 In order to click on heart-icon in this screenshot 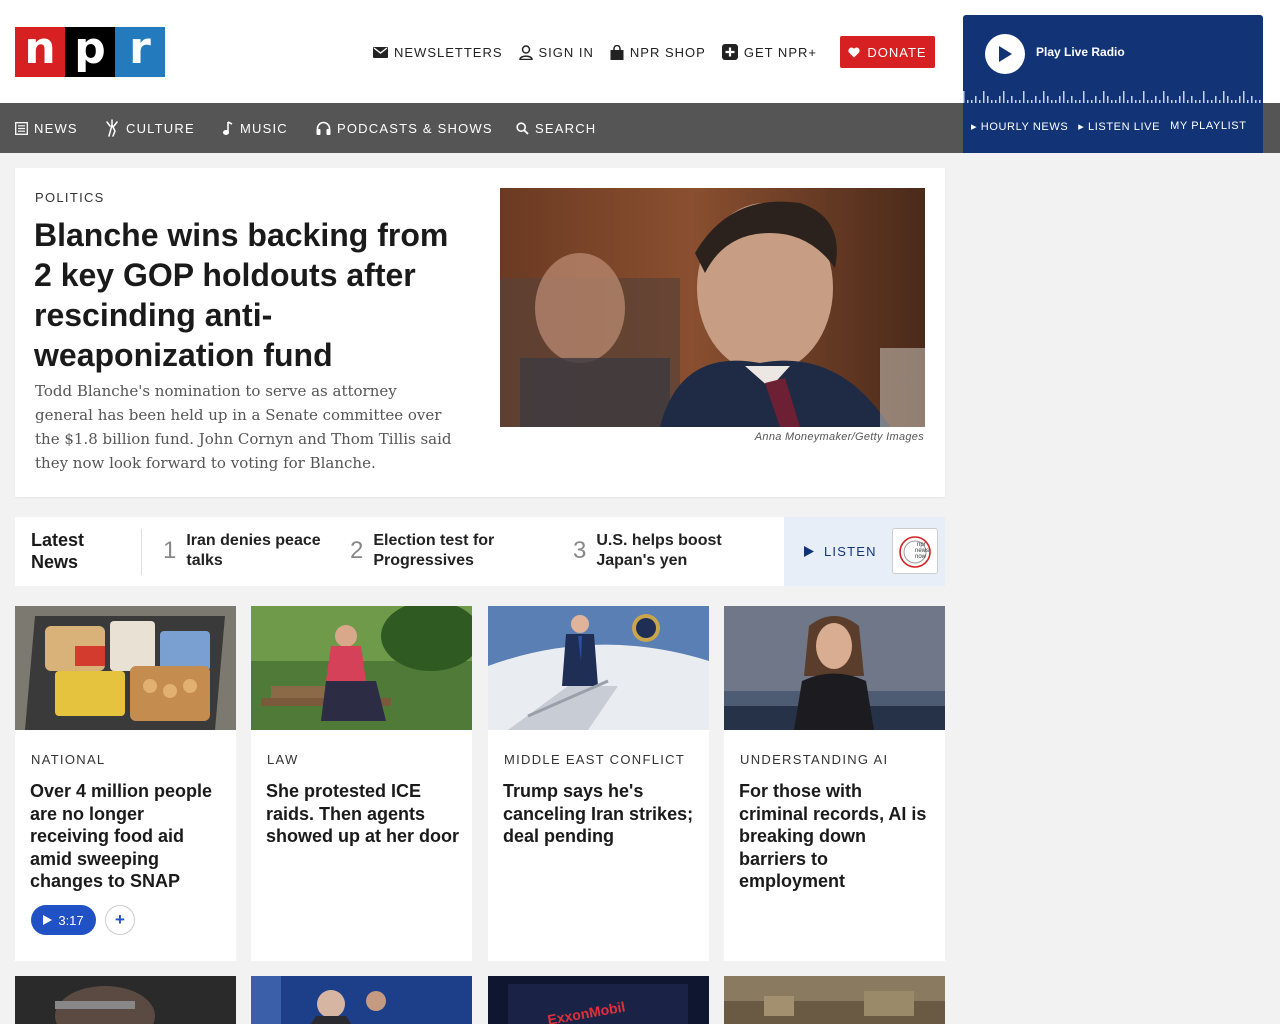, I will do `click(854, 52)`.